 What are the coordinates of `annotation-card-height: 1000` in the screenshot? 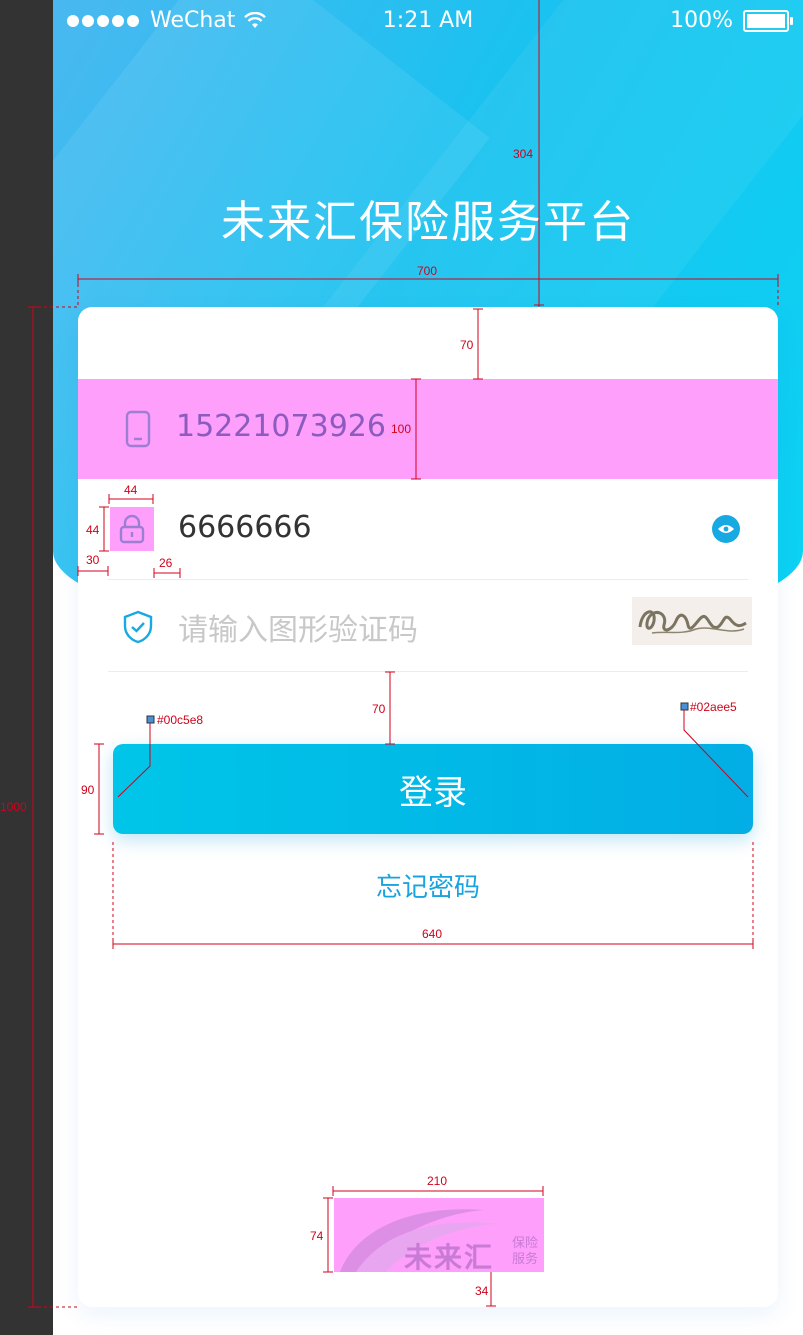 It's located at (13, 807).